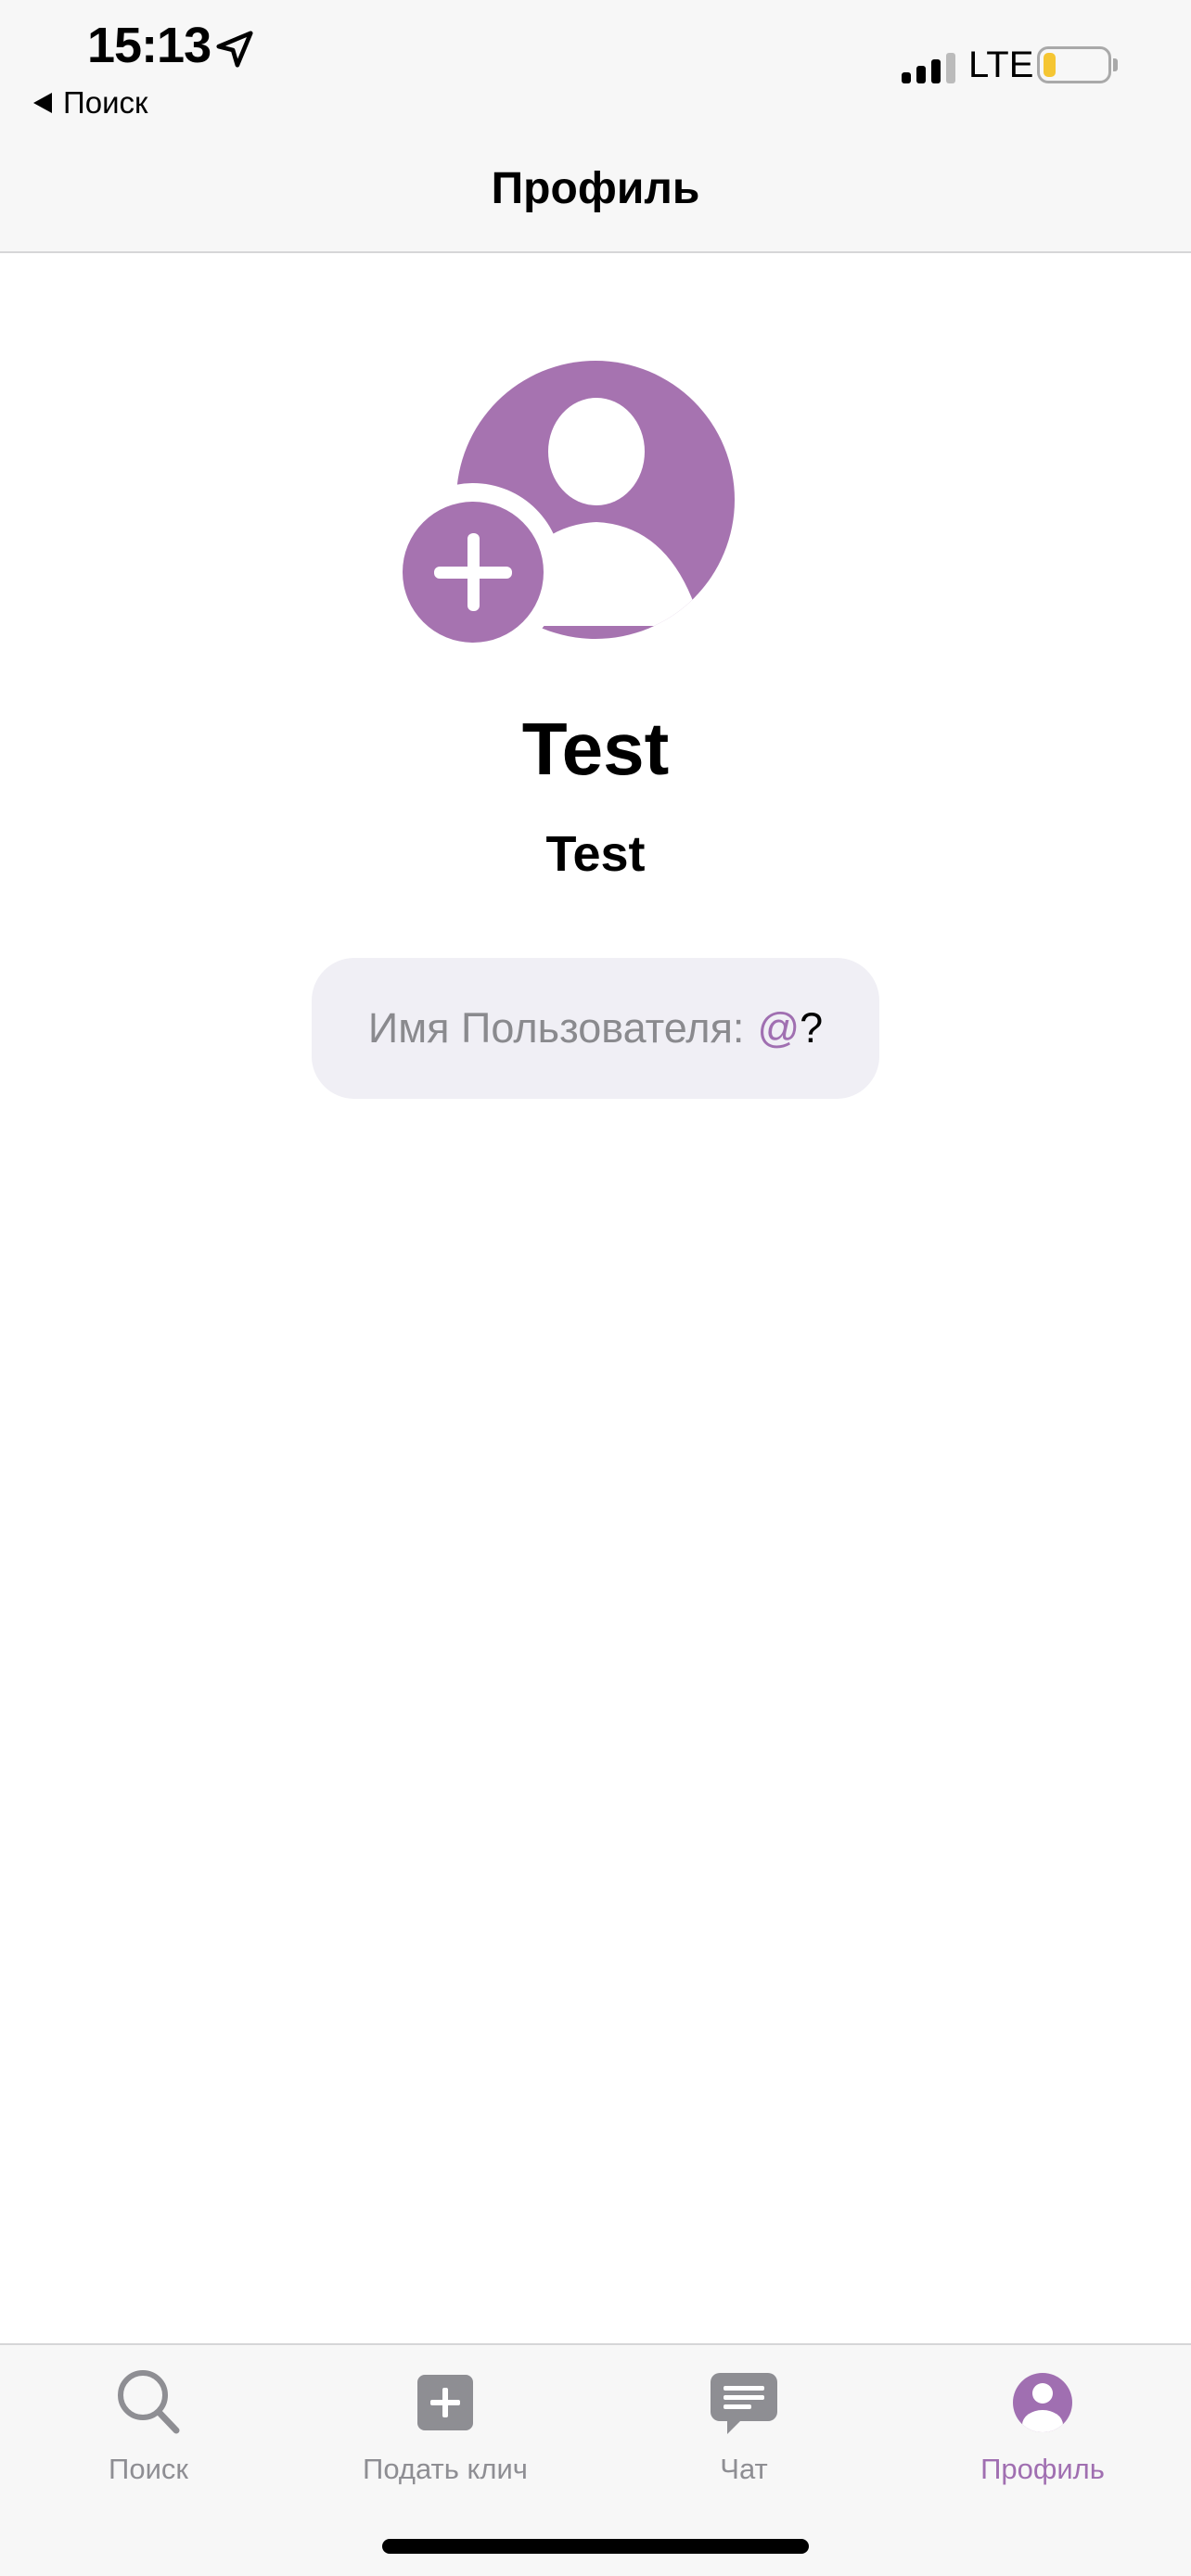  I want to click on tab-search: Поиск, so click(148, 2435).